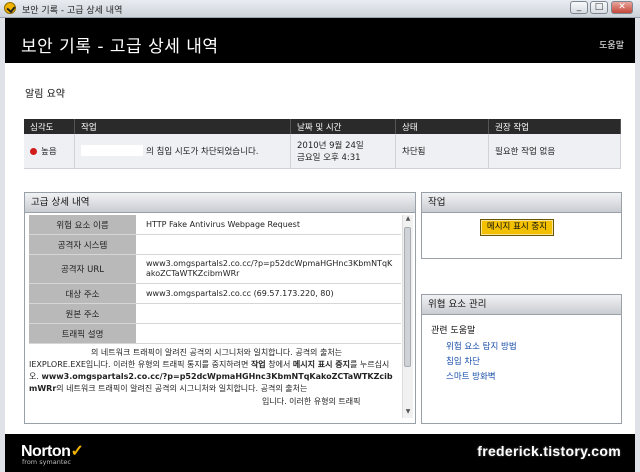 The width and height of the screenshot is (640, 472). I want to click on action-title: 작업, so click(521, 203).